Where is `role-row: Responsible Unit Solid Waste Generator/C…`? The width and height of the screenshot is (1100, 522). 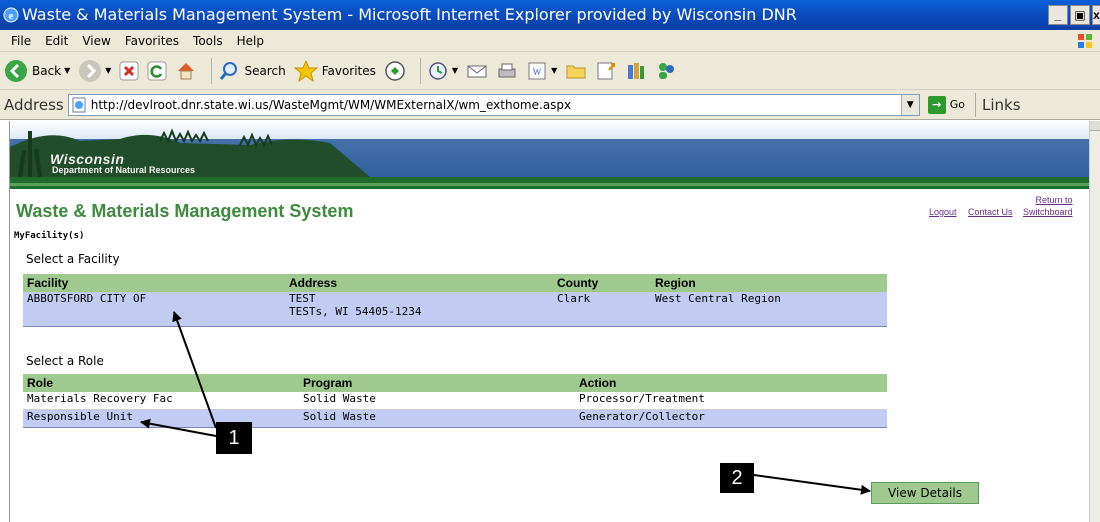 role-row: Responsible Unit Solid Waste Generator/C… is located at coordinates (455, 418).